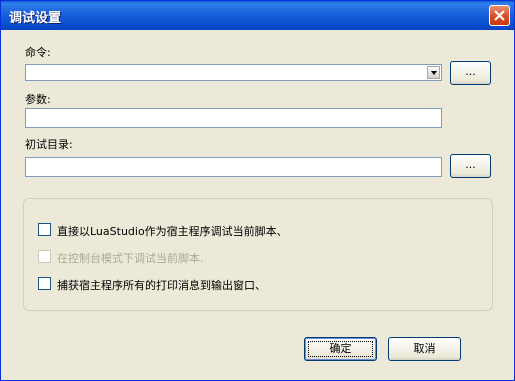  I want to click on close-icon, so click(499, 15).